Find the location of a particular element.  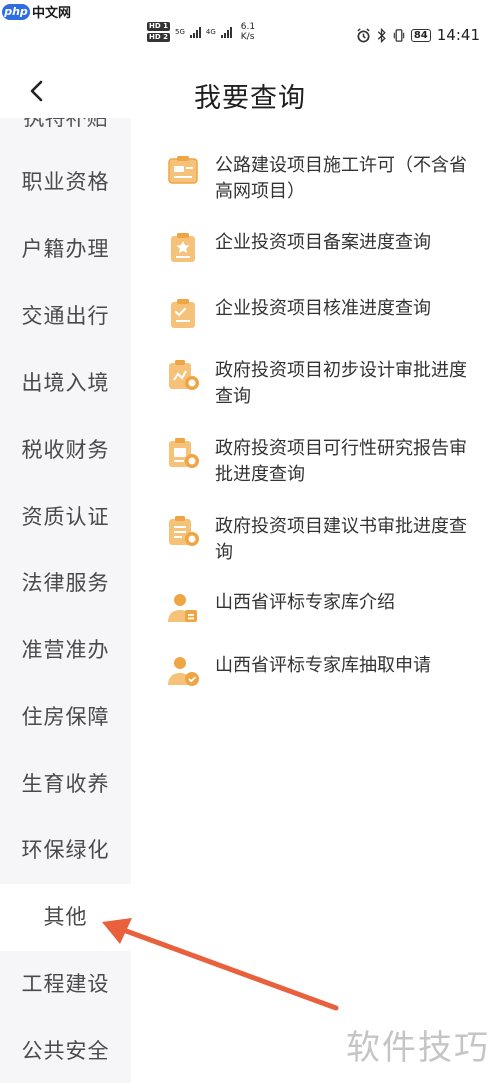

design-approval-icon is located at coordinates (184, 375).